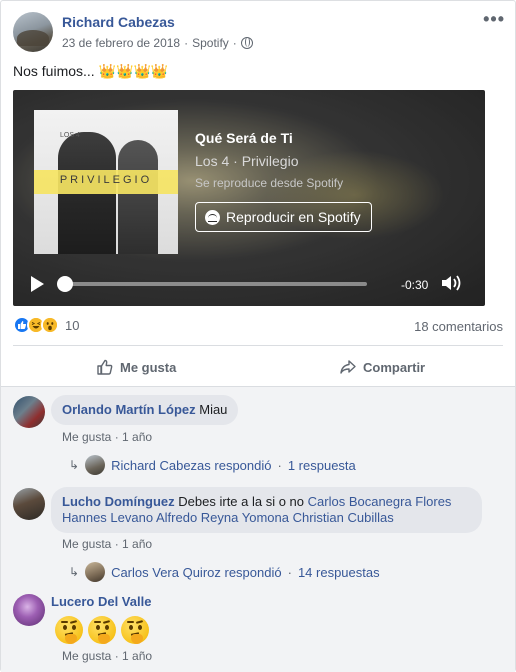 The width and height of the screenshot is (516, 672). What do you see at coordinates (212, 217) in the screenshot?
I see `spotify-icon` at bounding box center [212, 217].